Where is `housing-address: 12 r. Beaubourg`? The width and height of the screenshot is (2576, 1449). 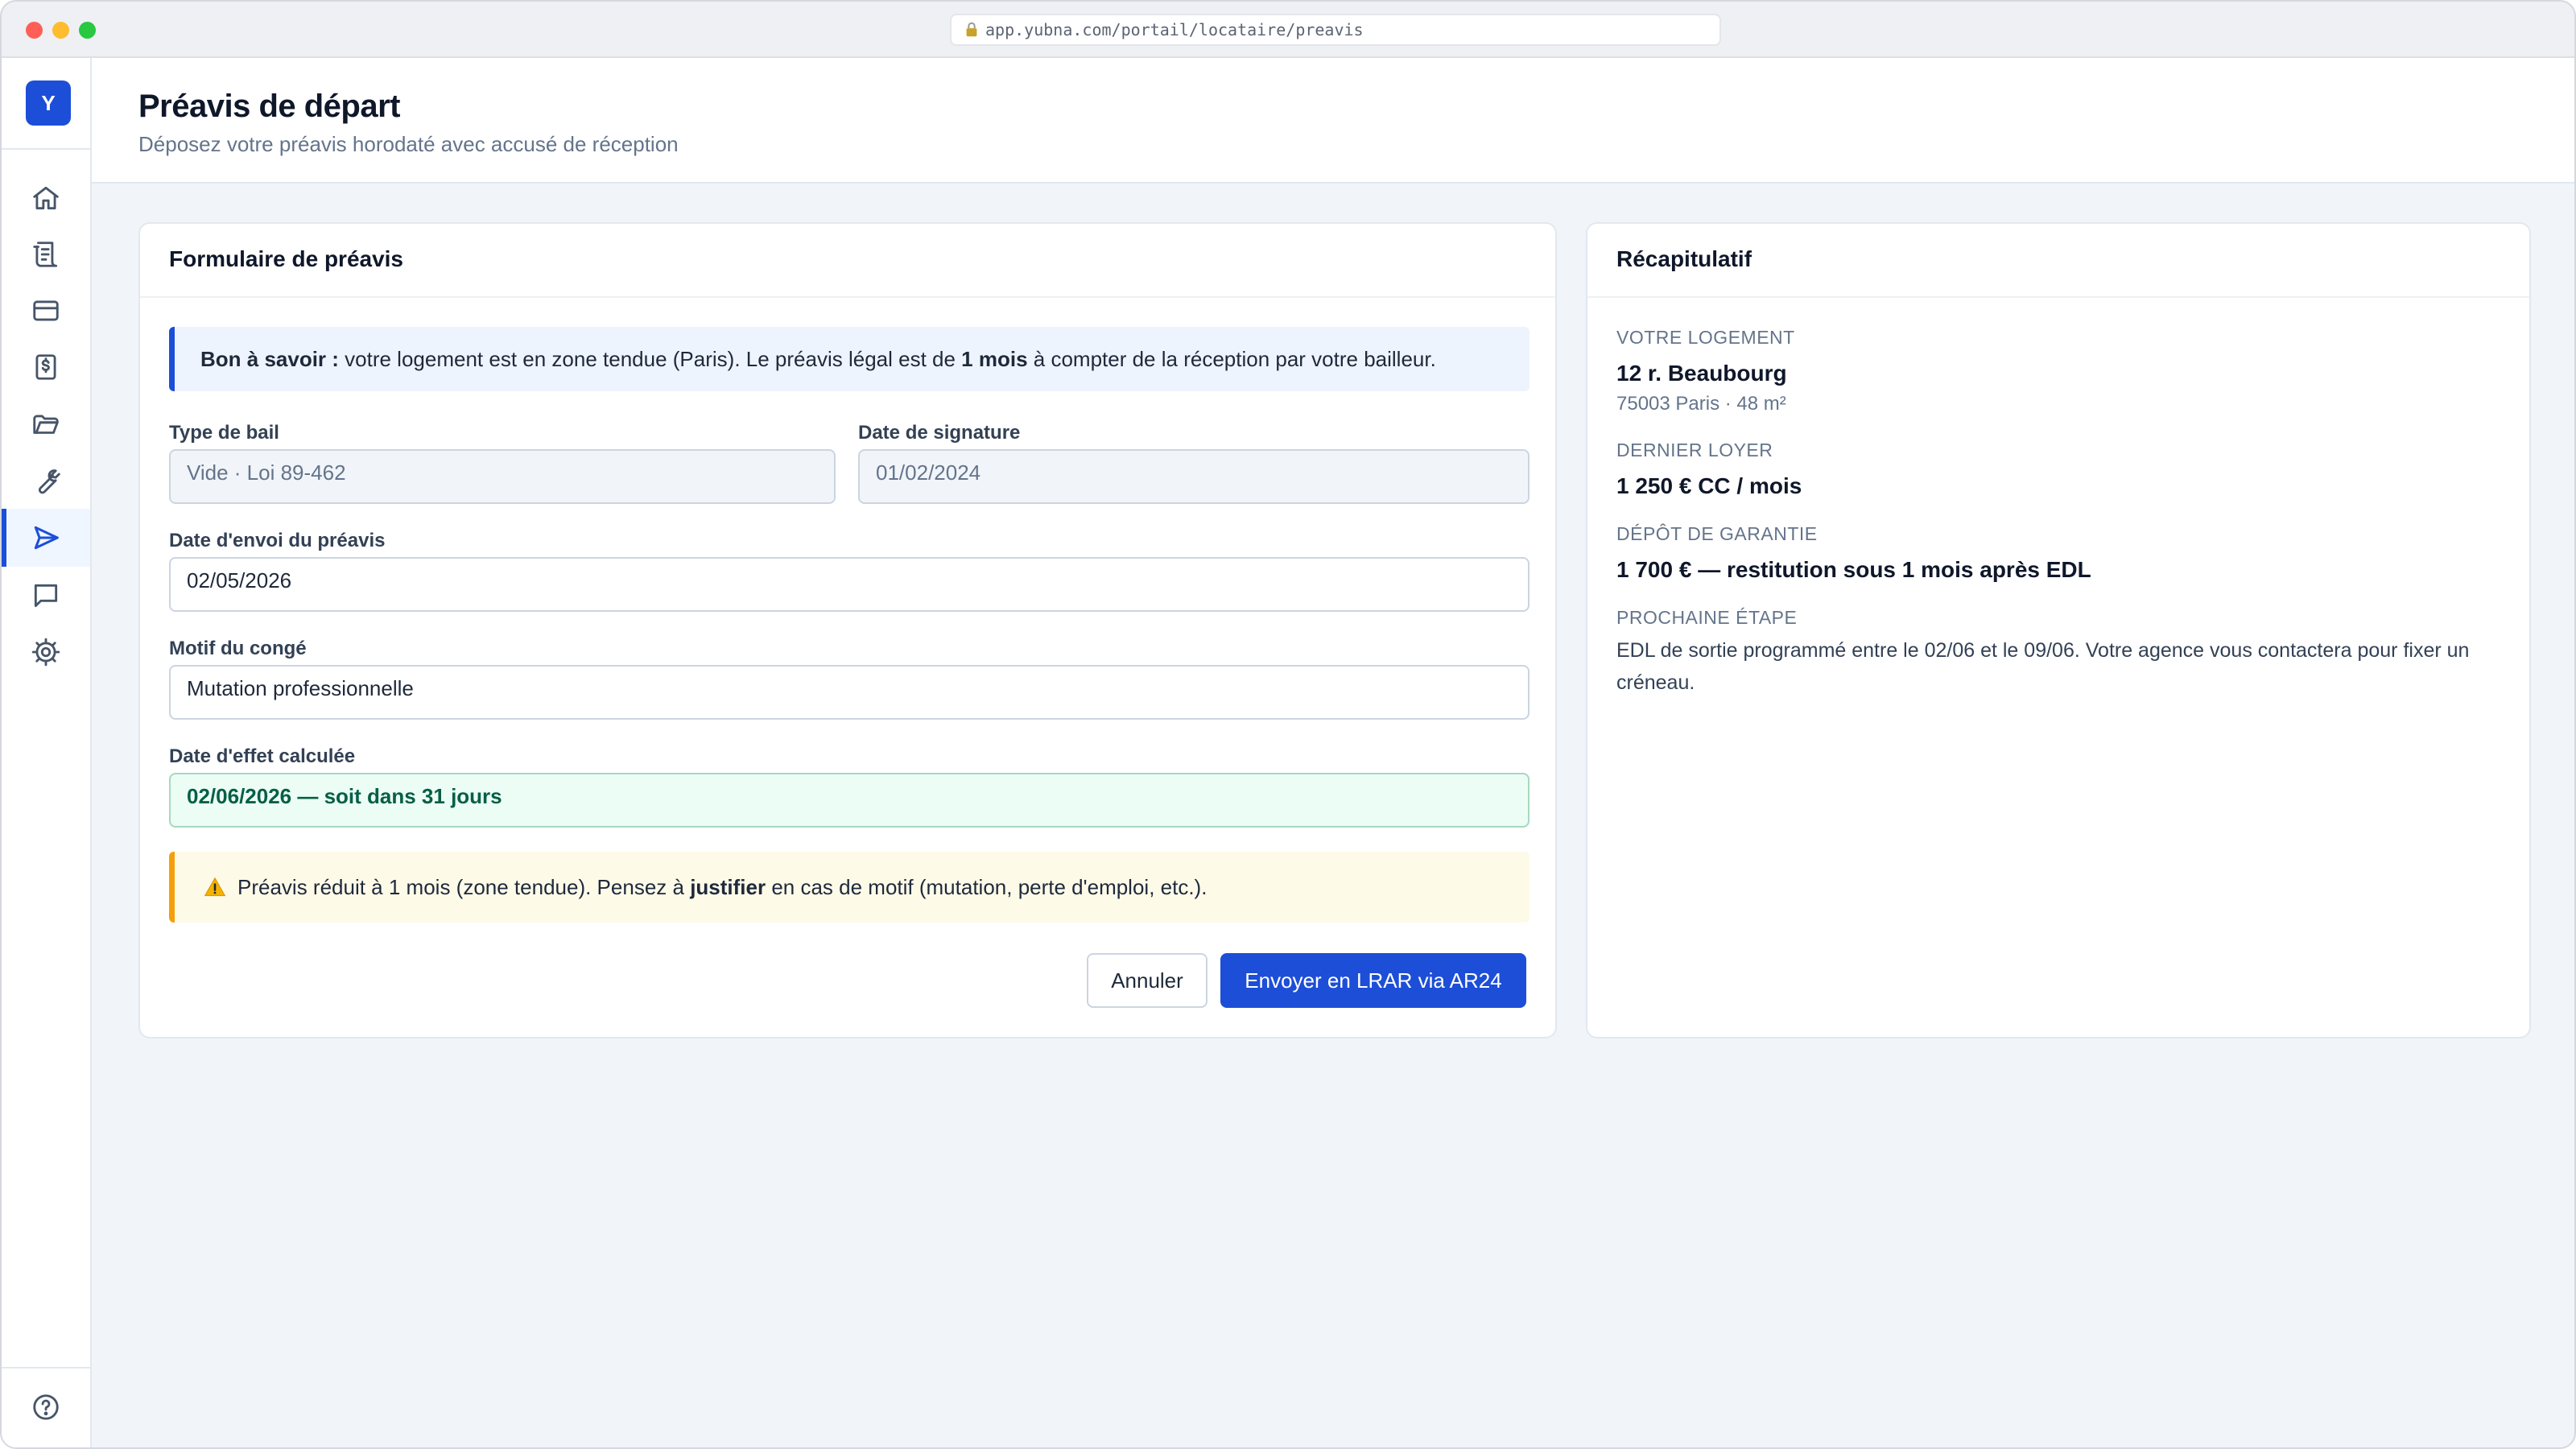 housing-address: 12 r. Beaubourg is located at coordinates (1701, 373).